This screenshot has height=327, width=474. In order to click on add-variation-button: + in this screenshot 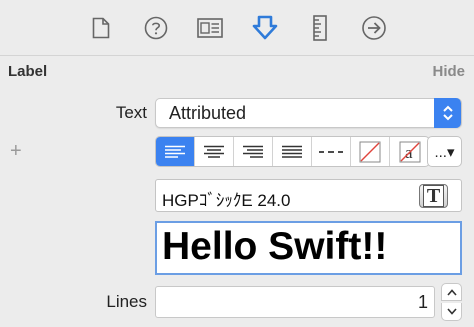, I will do `click(16, 151)`.